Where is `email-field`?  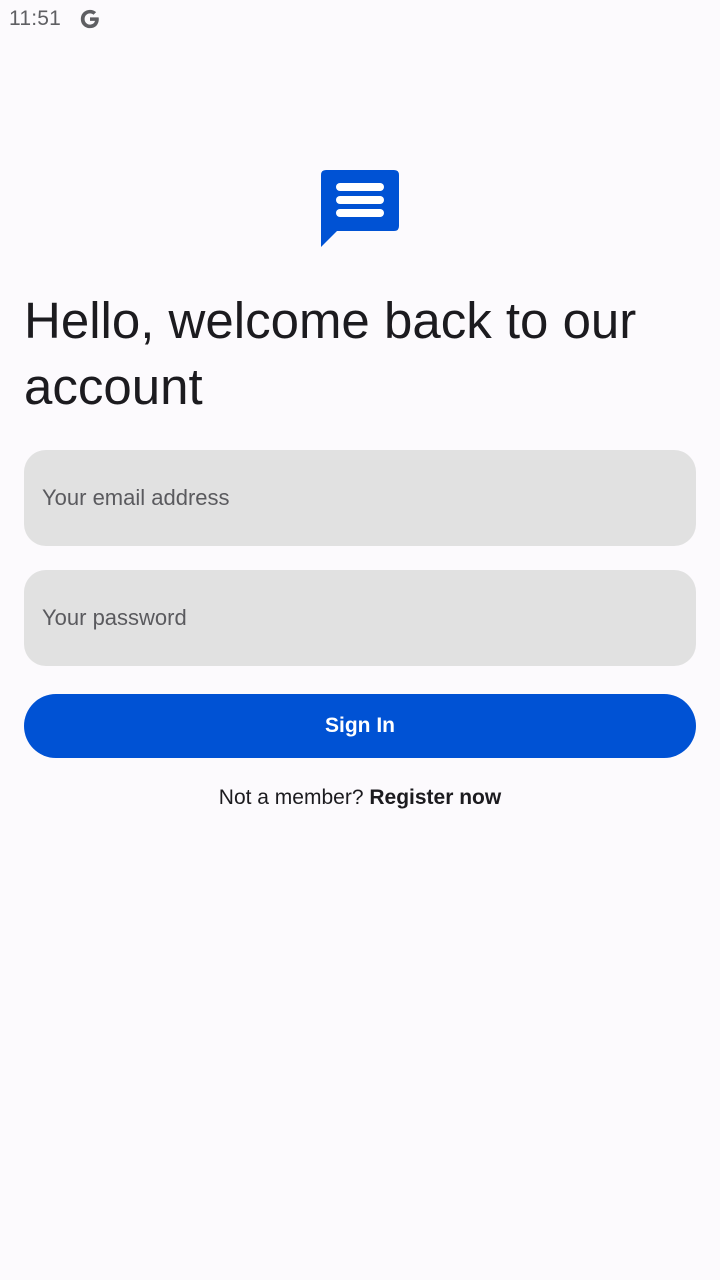
email-field is located at coordinates (360, 498).